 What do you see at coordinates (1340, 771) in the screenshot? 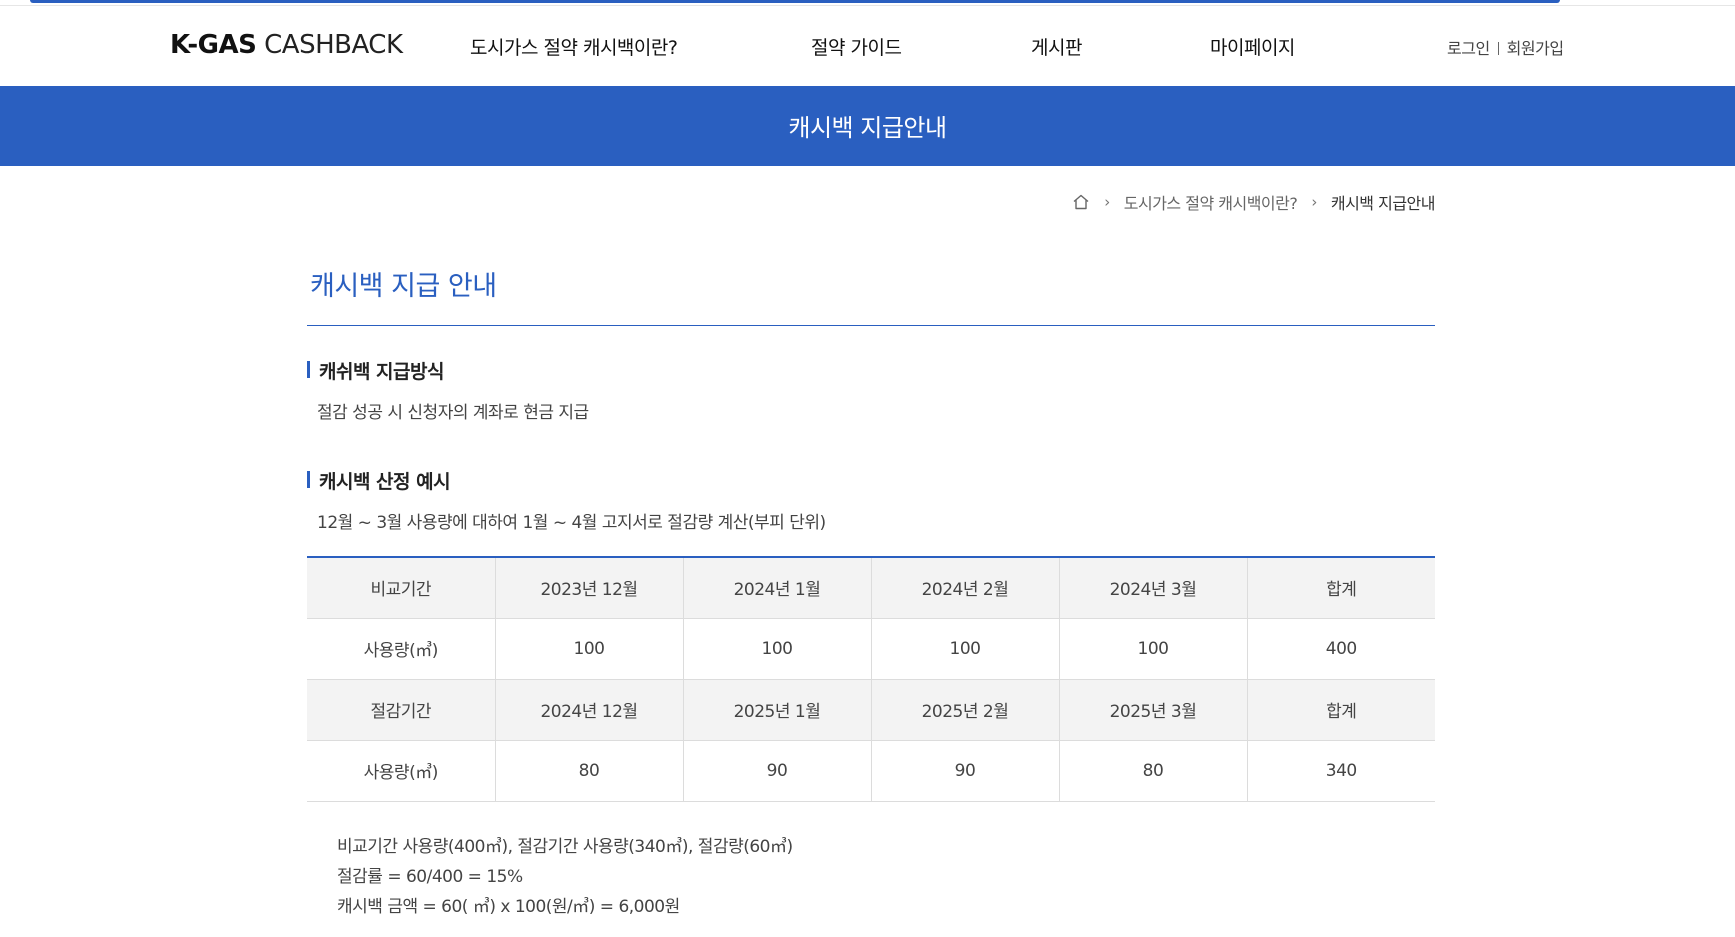
I see `table-cell: 340` at bounding box center [1340, 771].